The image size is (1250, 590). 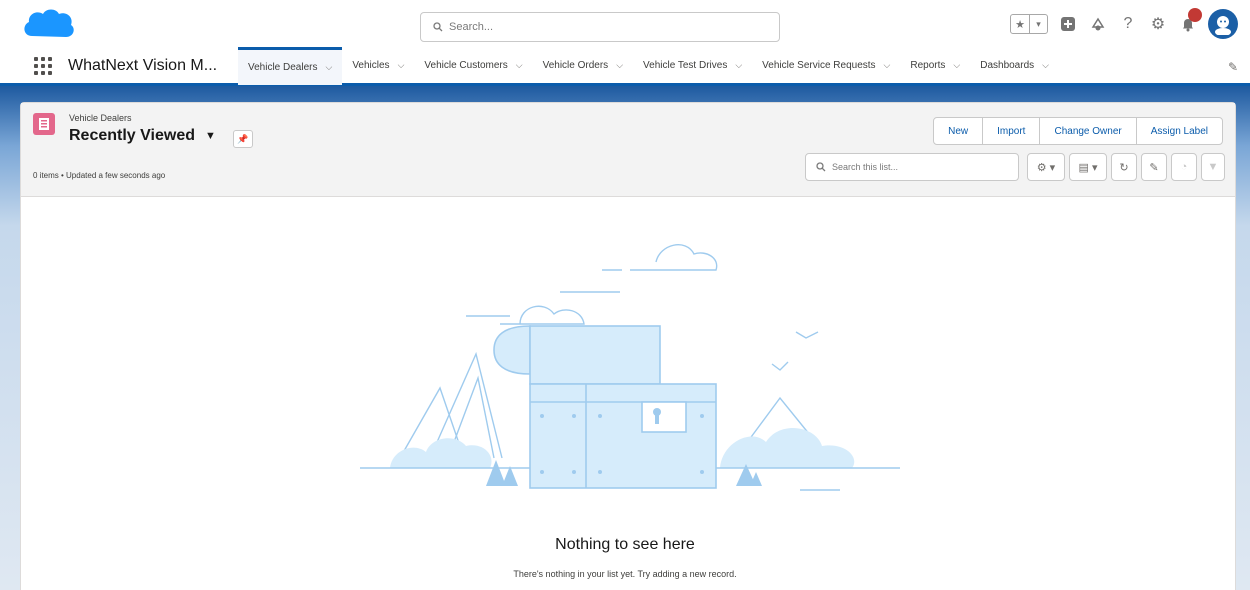 I want to click on guidance-center-button, so click(x=1098, y=24).